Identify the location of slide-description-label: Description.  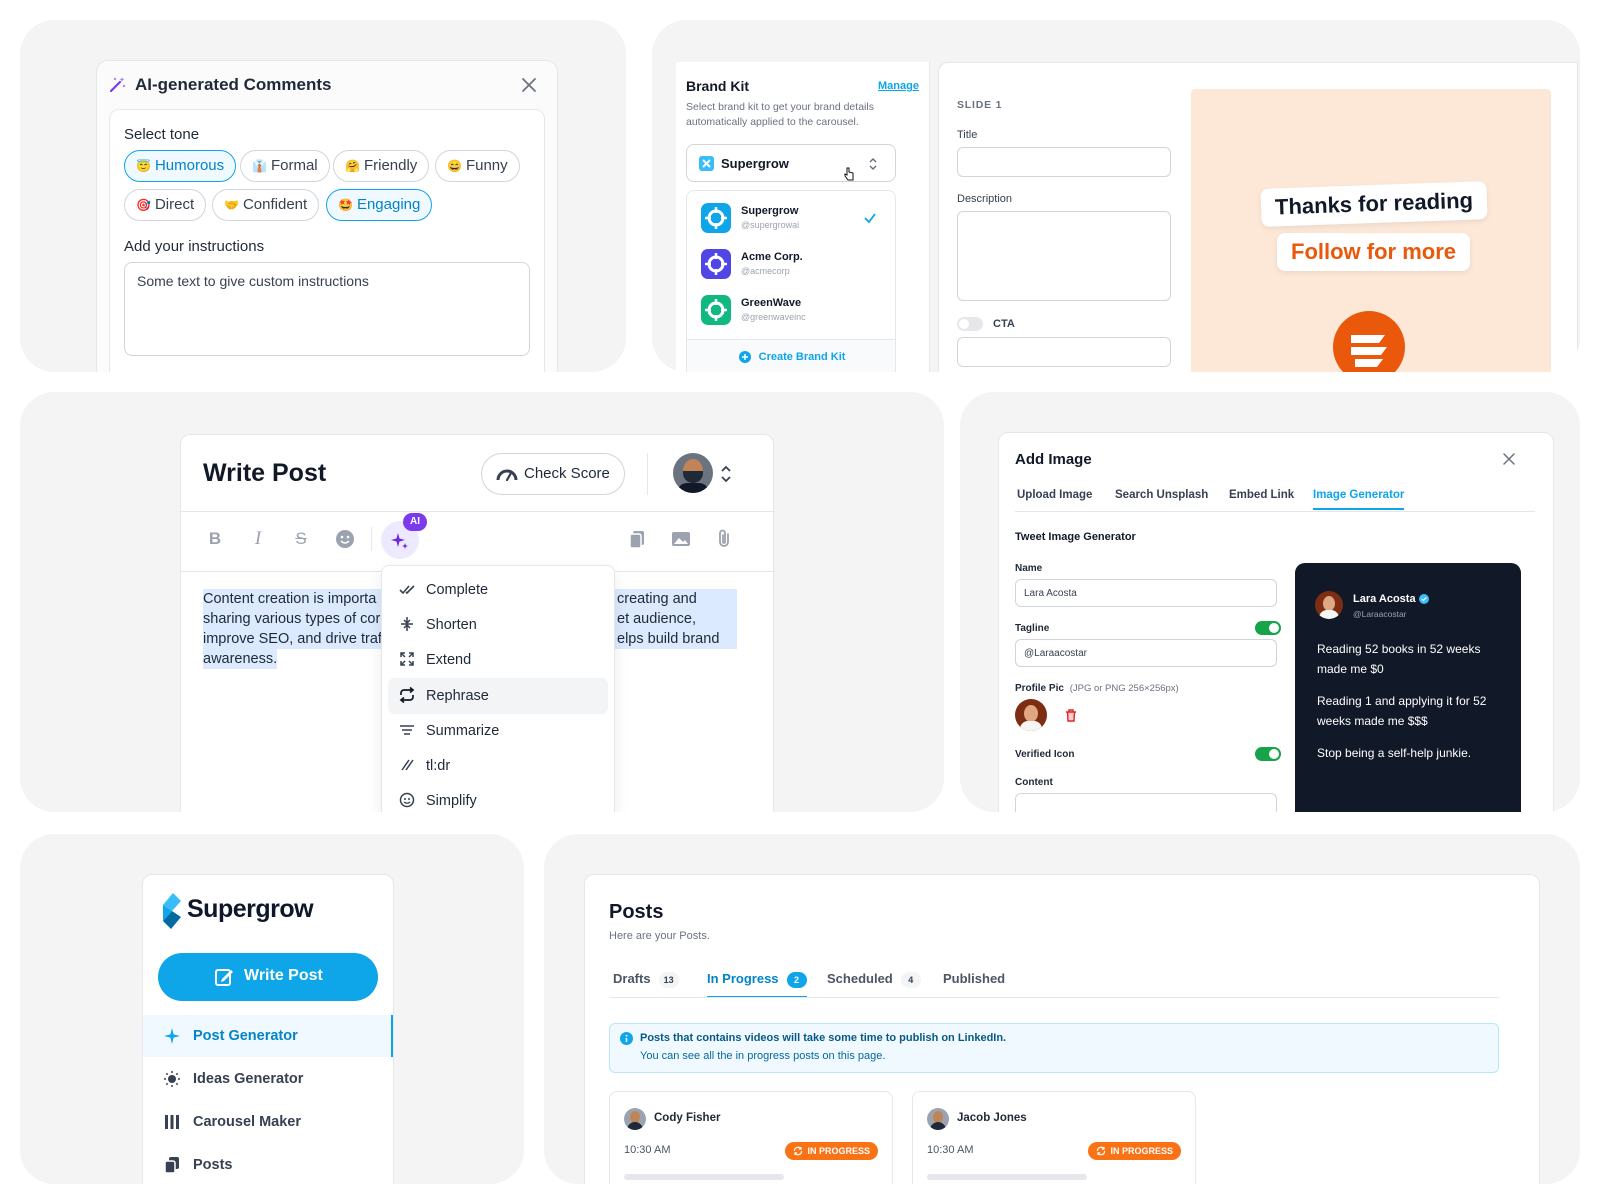
(985, 199).